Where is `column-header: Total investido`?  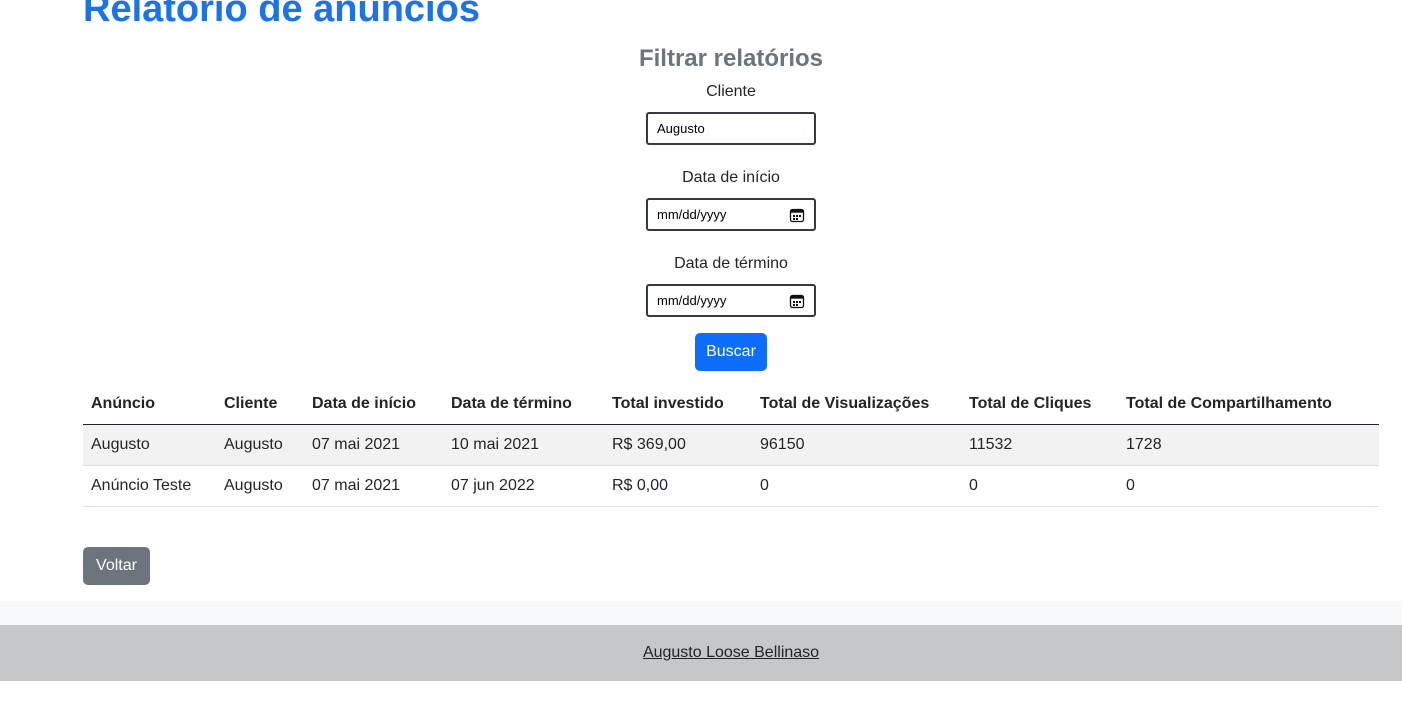 column-header: Total investido is located at coordinates (678, 404).